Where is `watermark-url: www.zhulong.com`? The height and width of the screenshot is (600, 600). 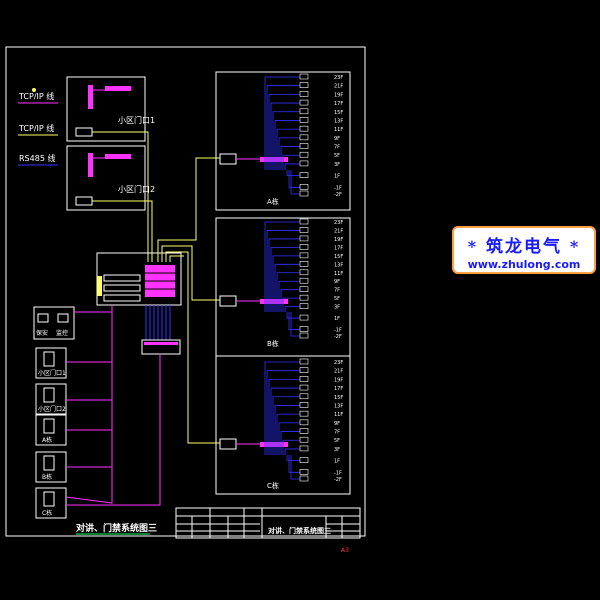 watermark-url: www.zhulong.com is located at coordinates (524, 264).